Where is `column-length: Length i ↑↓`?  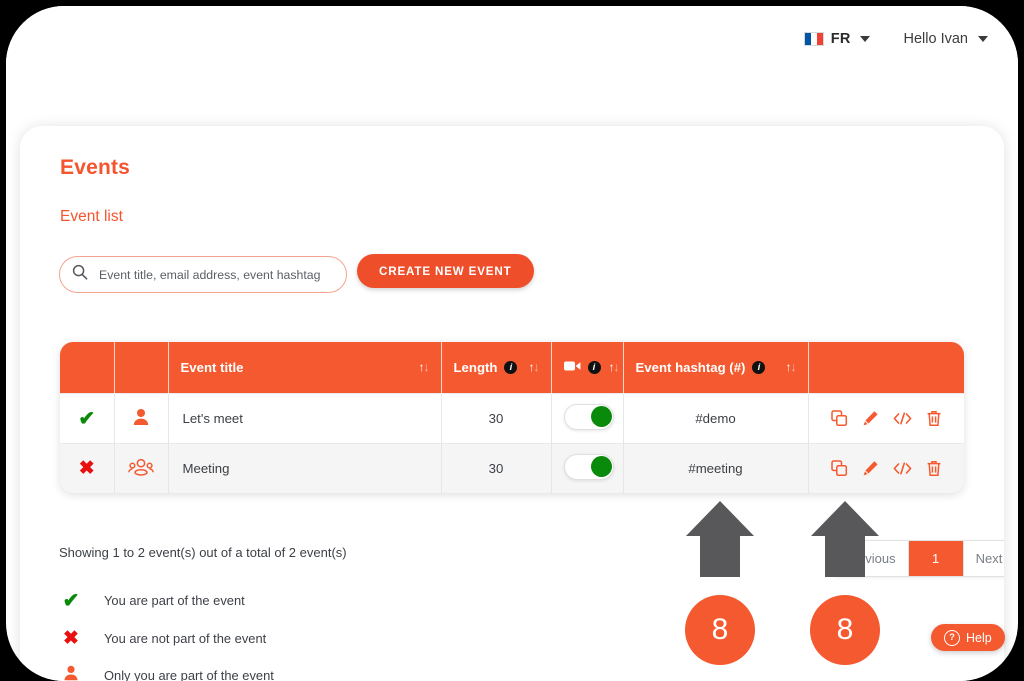 column-length: Length i ↑↓ is located at coordinates (496, 367).